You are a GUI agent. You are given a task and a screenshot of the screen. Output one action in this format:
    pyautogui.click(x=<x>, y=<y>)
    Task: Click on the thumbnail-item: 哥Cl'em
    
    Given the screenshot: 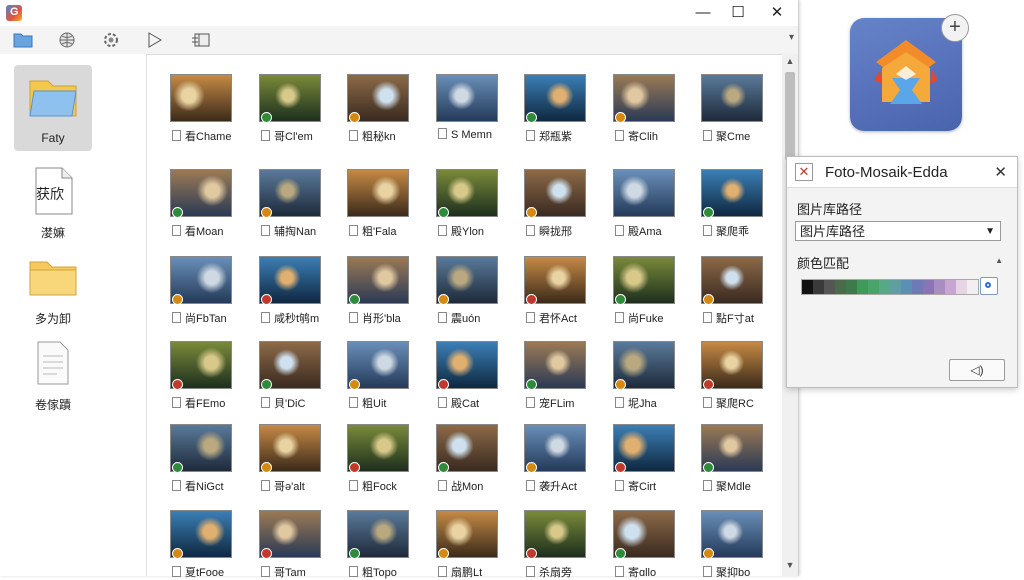 What is the action you would take?
    pyautogui.click(x=290, y=108)
    